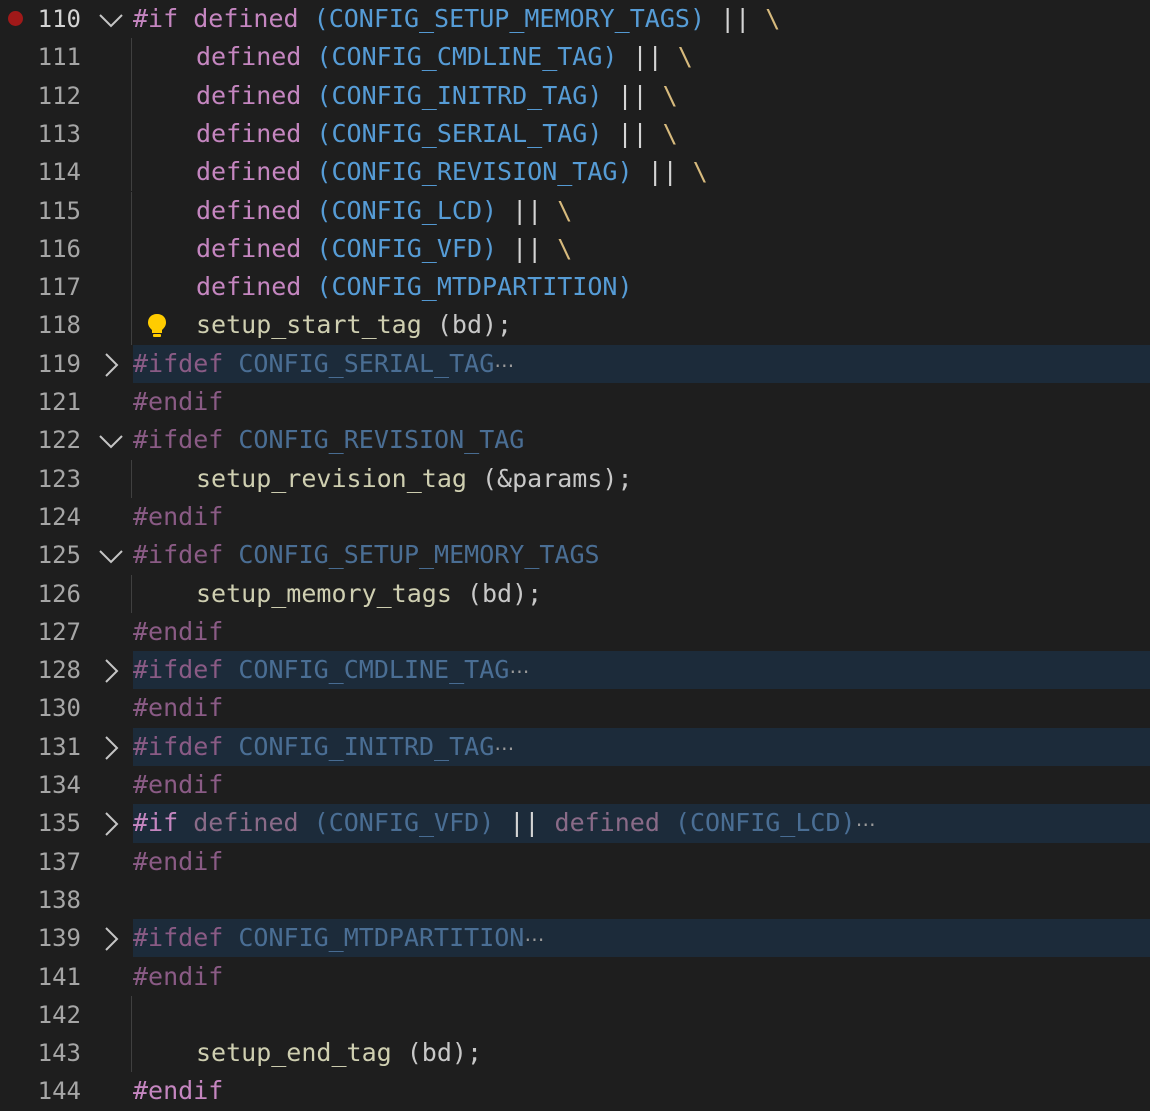 Image resolution: width=1150 pixels, height=1111 pixels. What do you see at coordinates (575, 747) in the screenshot?
I see `code-line: 131 #ifdef CONFIG_INITRD_TAG⋯` at bounding box center [575, 747].